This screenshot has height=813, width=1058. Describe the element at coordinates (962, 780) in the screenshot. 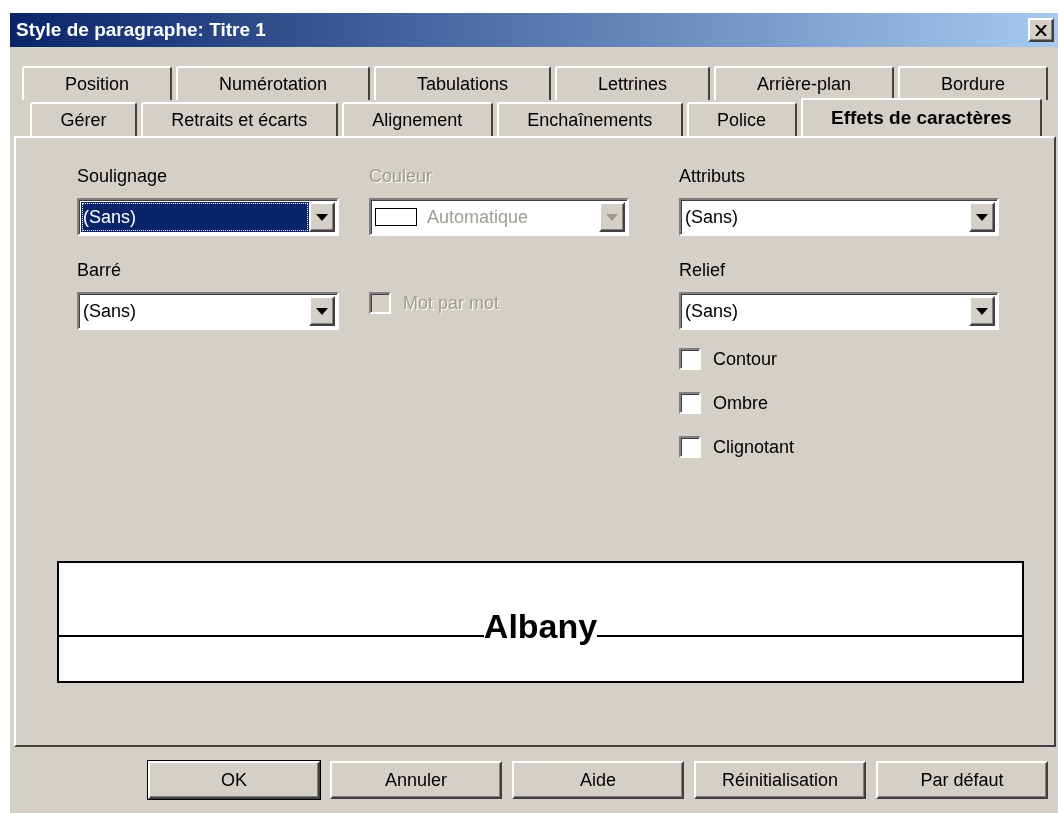

I see `dialog-button: Par défaut` at that location.